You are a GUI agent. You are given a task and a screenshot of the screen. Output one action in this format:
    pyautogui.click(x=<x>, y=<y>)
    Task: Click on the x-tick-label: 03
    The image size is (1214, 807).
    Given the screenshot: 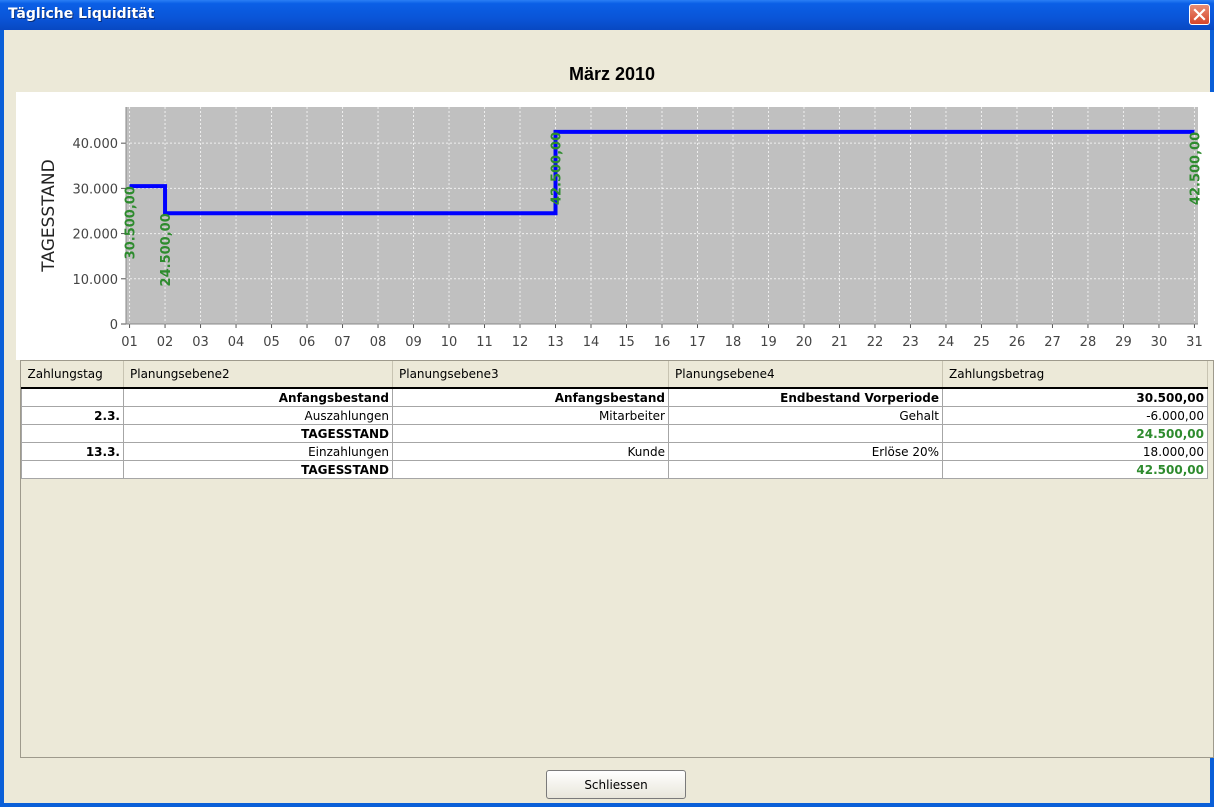 What is the action you would take?
    pyautogui.click(x=200, y=342)
    